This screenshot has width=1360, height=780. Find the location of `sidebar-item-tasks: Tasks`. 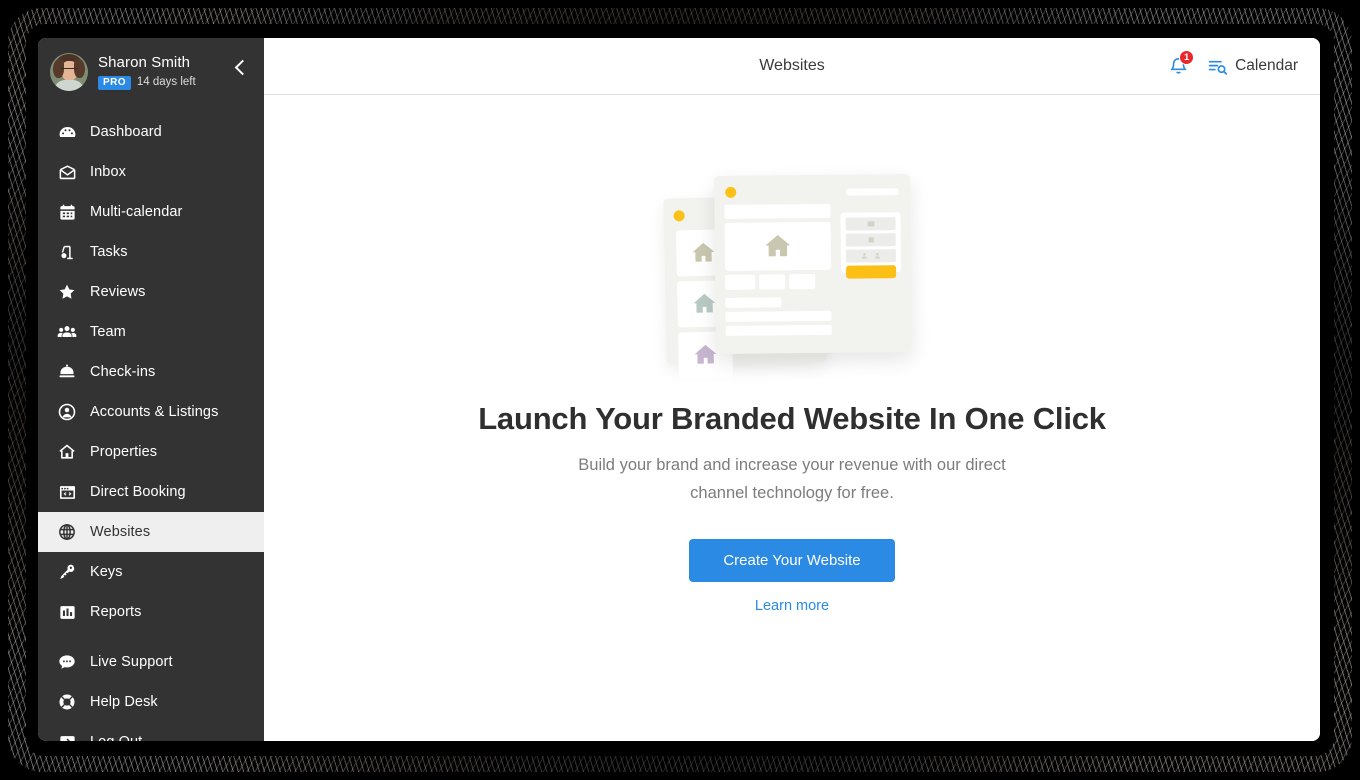

sidebar-item-tasks: Tasks is located at coordinates (151, 252).